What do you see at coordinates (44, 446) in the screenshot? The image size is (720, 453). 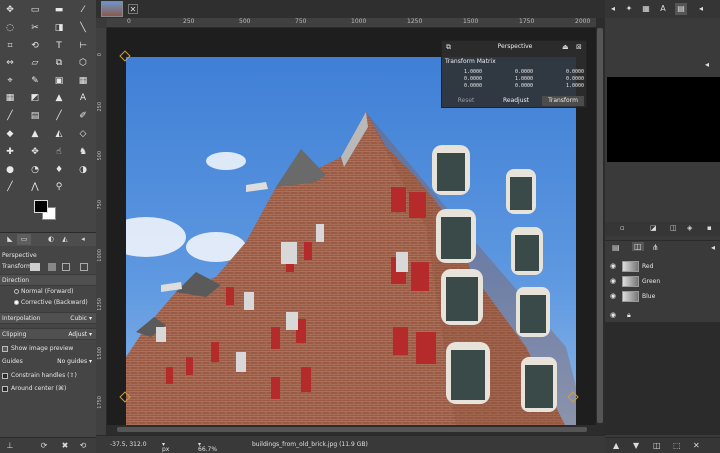 I see `restore-options-icon: ⟳` at bounding box center [44, 446].